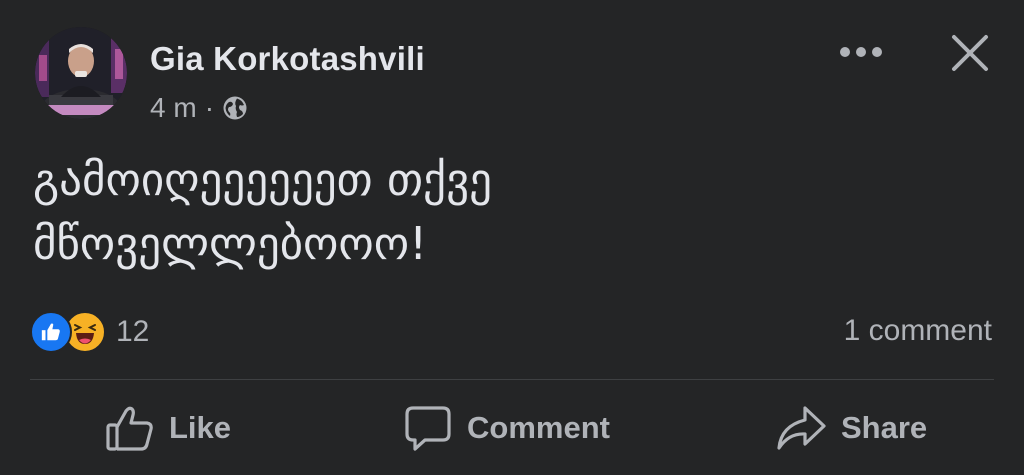  What do you see at coordinates (51, 332) in the screenshot?
I see `like-reaction-icon` at bounding box center [51, 332].